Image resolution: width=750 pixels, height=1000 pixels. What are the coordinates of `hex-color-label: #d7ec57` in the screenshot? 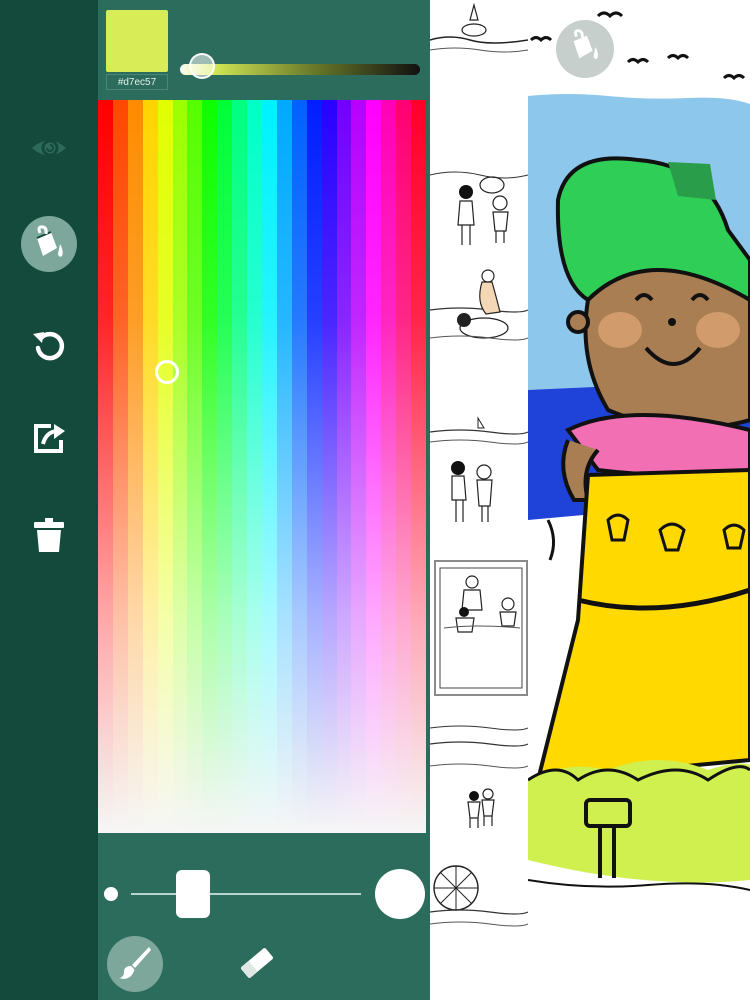 It's located at (137, 82).